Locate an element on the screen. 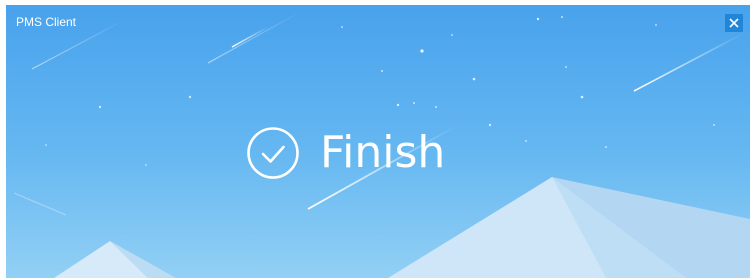  finish-status: Finish is located at coordinates (345, 153).